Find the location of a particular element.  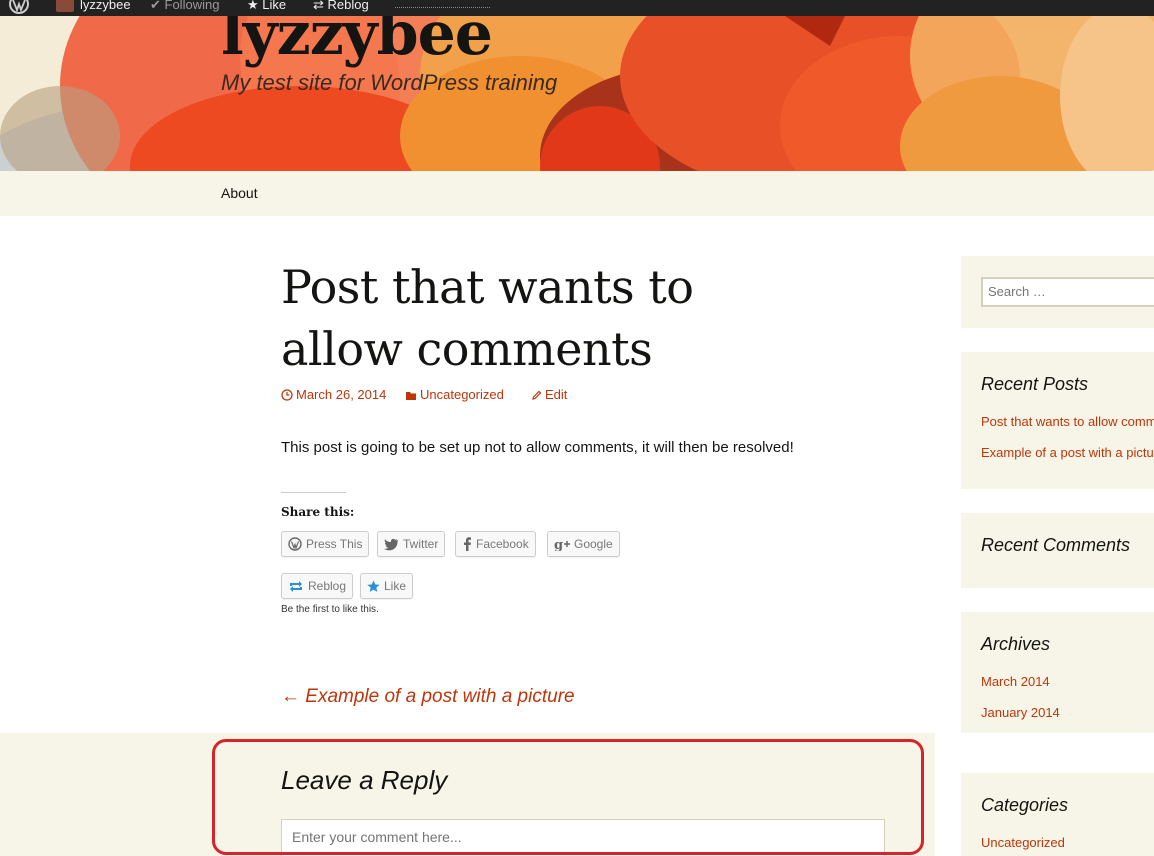

post-edit-link: Edit is located at coordinates (549, 394).